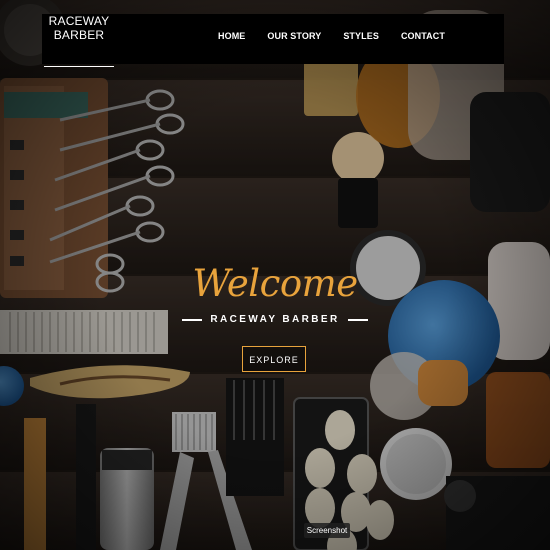  Describe the element at coordinates (79, 66) in the screenshot. I see `brand-underline` at that location.